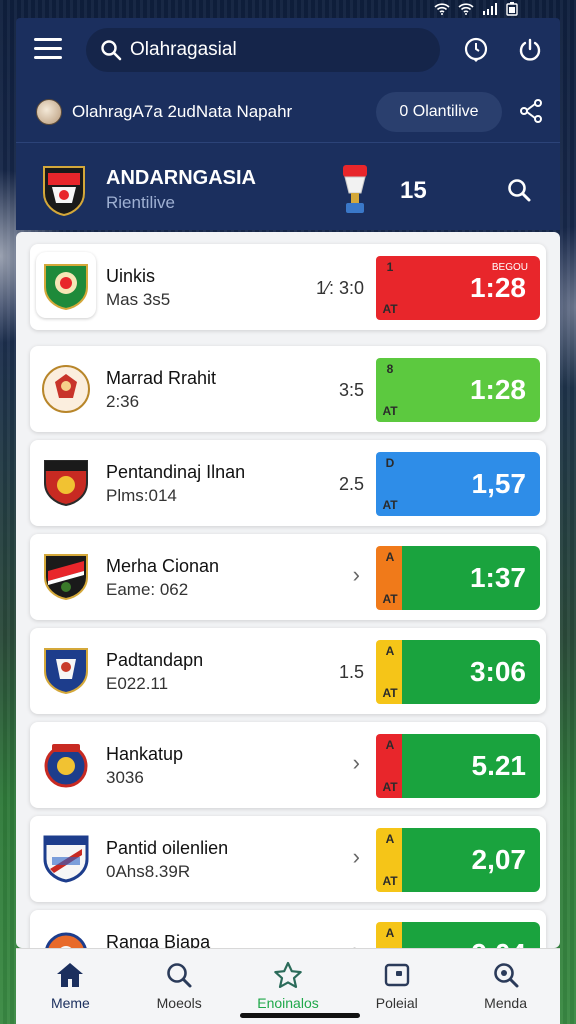 The height and width of the screenshot is (1024, 576). I want to click on team-count: 15, so click(413, 190).